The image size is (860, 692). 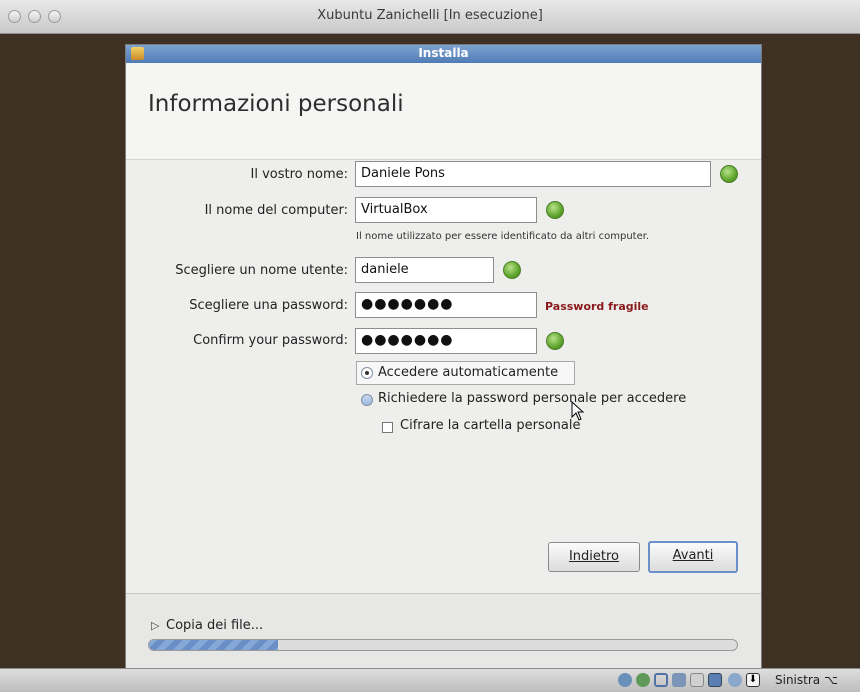 I want to click on installer-titlebar: Installa, so click(x=443, y=54).